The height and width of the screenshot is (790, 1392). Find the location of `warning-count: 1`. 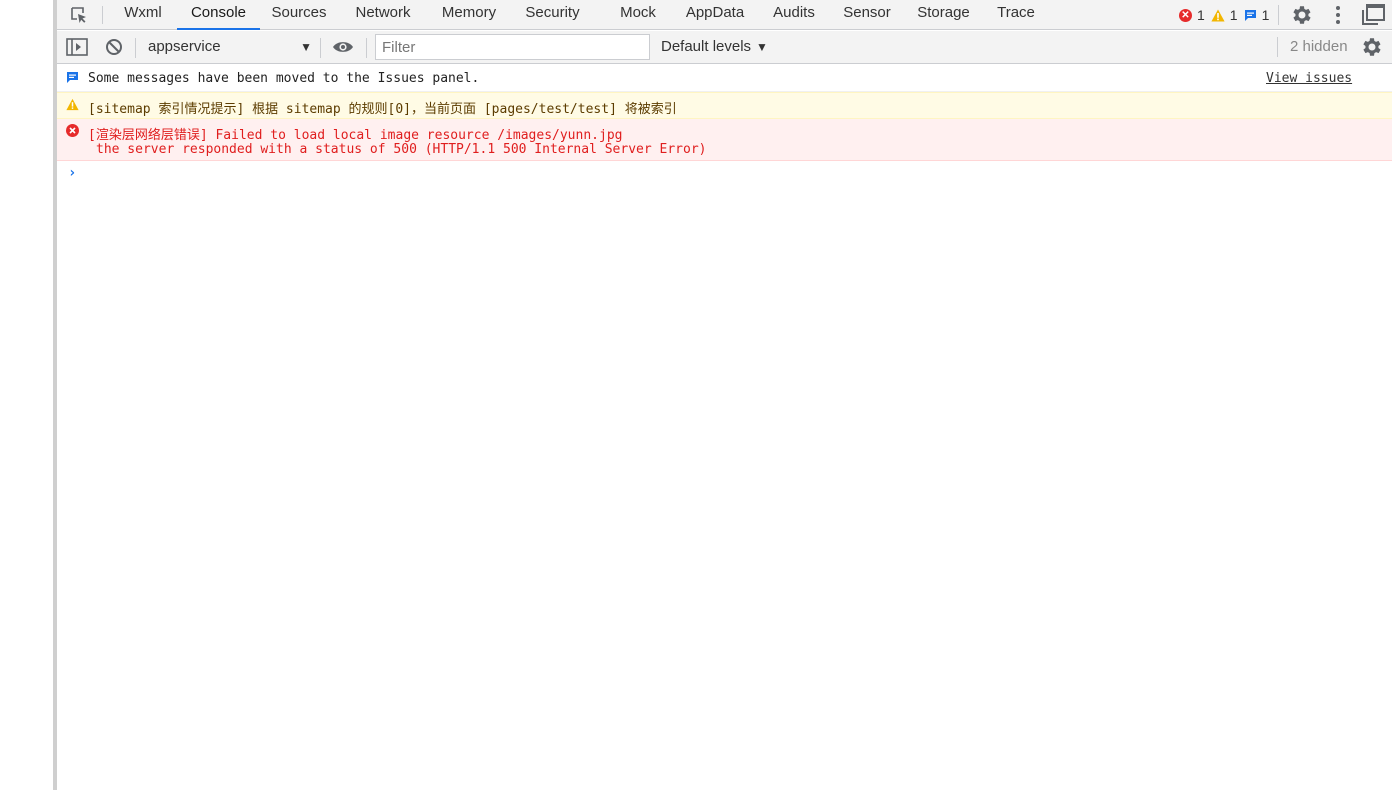

warning-count: 1 is located at coordinates (1233, 15).